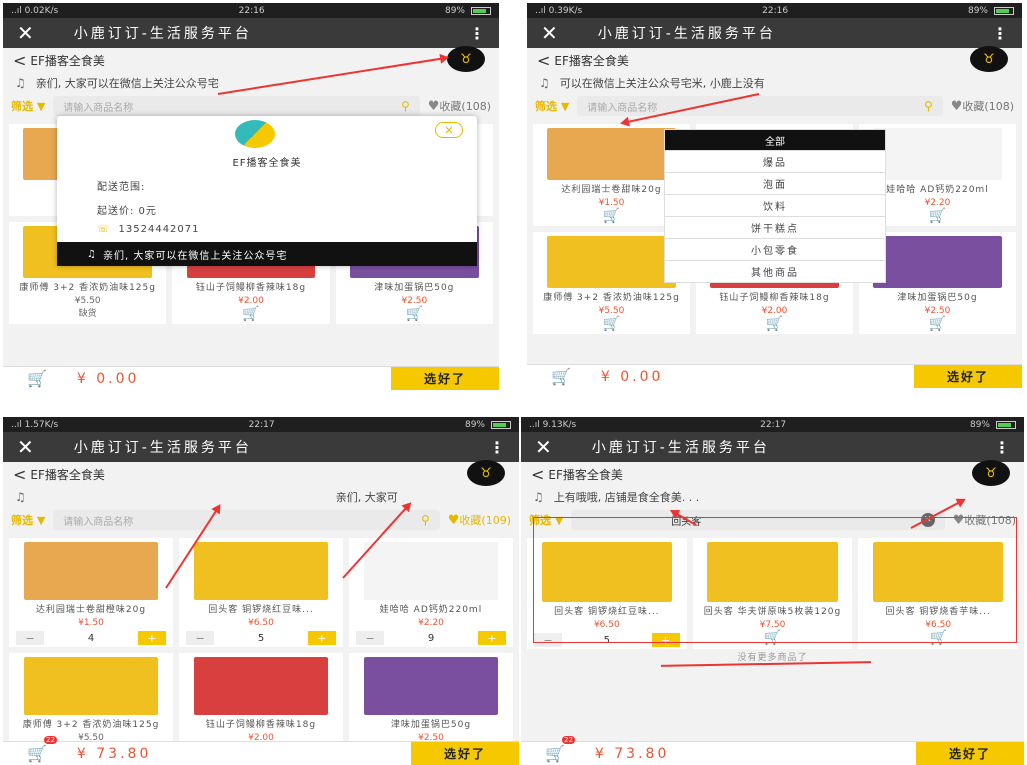 This screenshot has width=1027, height=765. I want to click on heart-icon: ♥, so click(433, 106).